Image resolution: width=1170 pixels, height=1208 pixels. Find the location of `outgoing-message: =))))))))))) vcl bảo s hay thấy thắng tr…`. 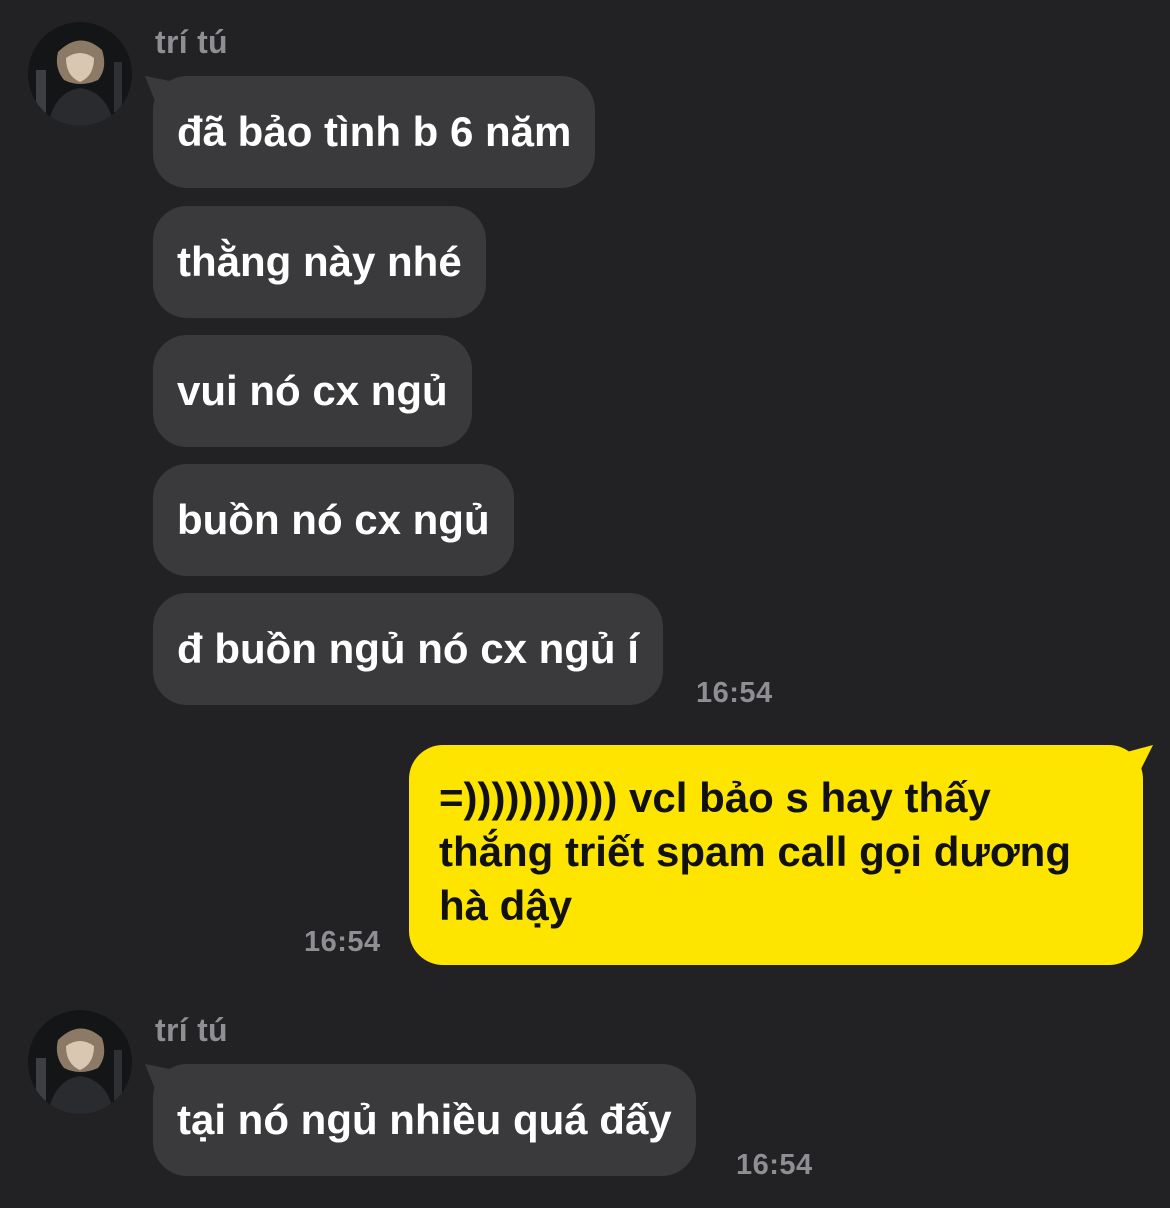

outgoing-message: =))))))))))) vcl bảo s hay thấy thắng tr… is located at coordinates (776, 855).